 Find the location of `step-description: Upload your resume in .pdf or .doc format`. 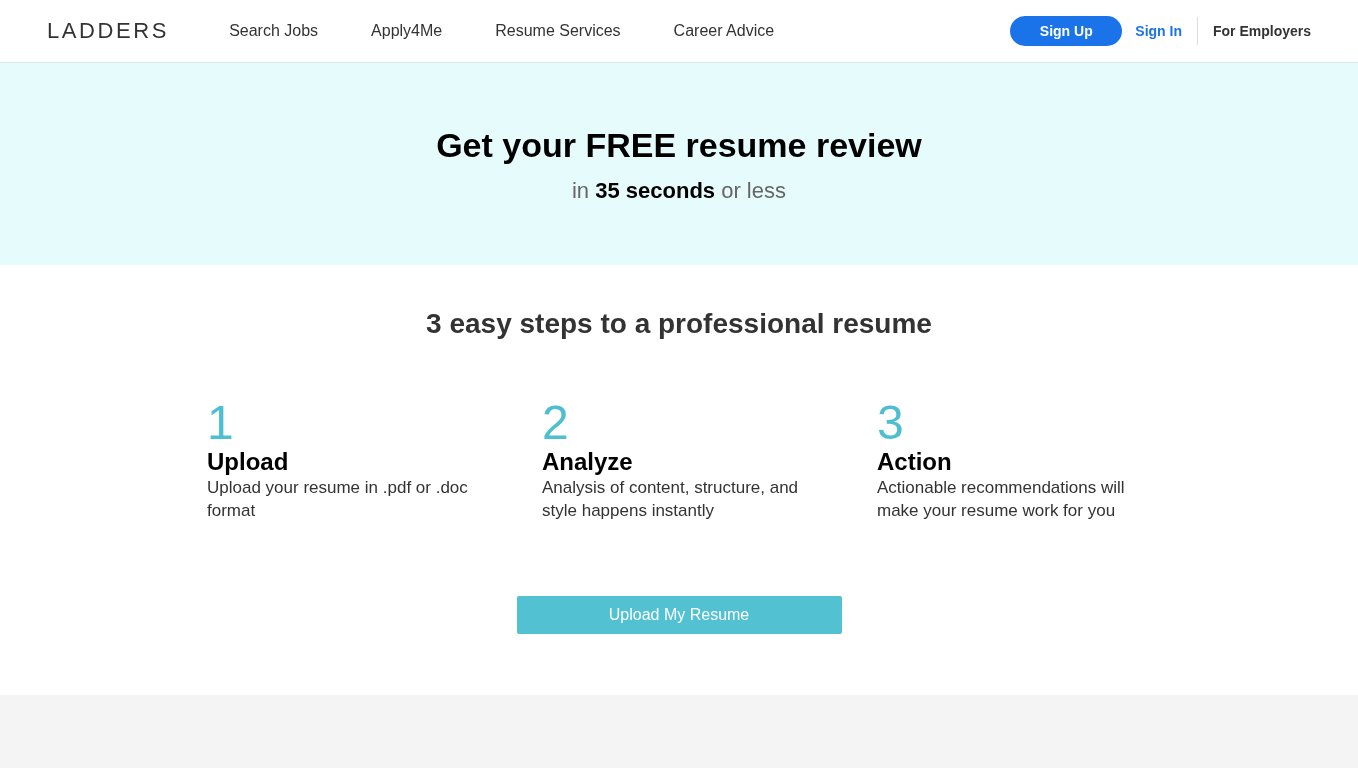

step-description: Upload your resume in .pdf or .doc format is located at coordinates (338, 499).